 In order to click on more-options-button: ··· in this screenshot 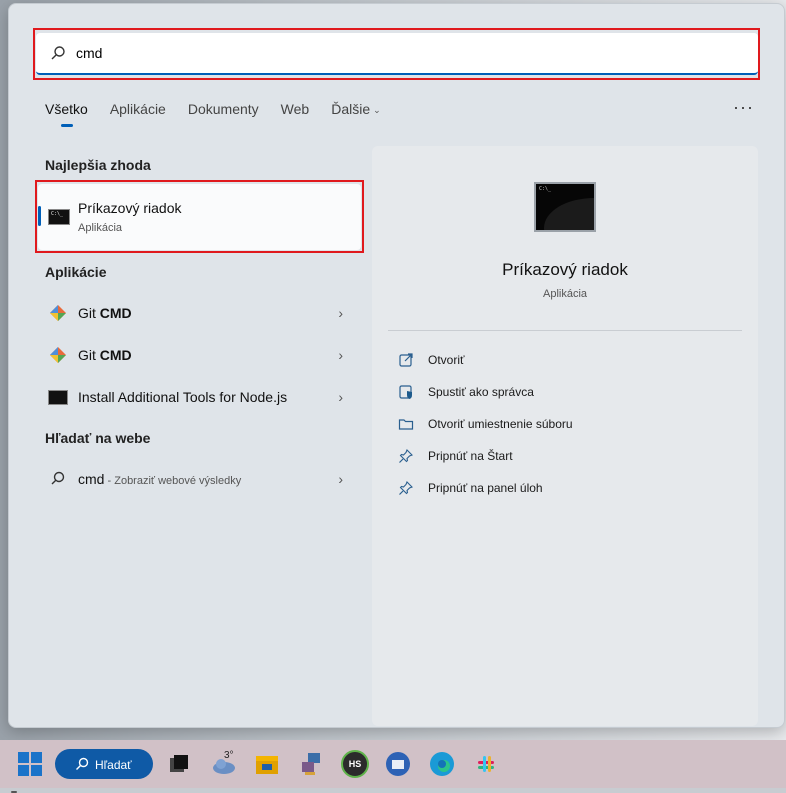, I will do `click(743, 107)`.